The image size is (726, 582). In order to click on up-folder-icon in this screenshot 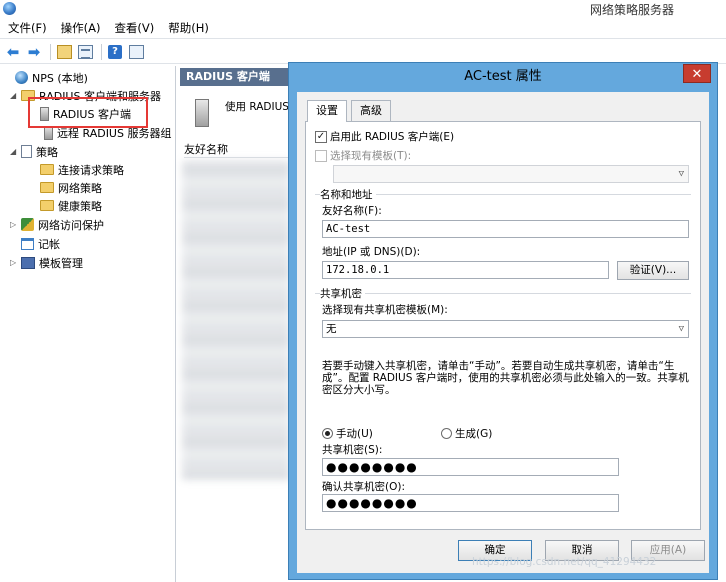, I will do `click(64, 52)`.